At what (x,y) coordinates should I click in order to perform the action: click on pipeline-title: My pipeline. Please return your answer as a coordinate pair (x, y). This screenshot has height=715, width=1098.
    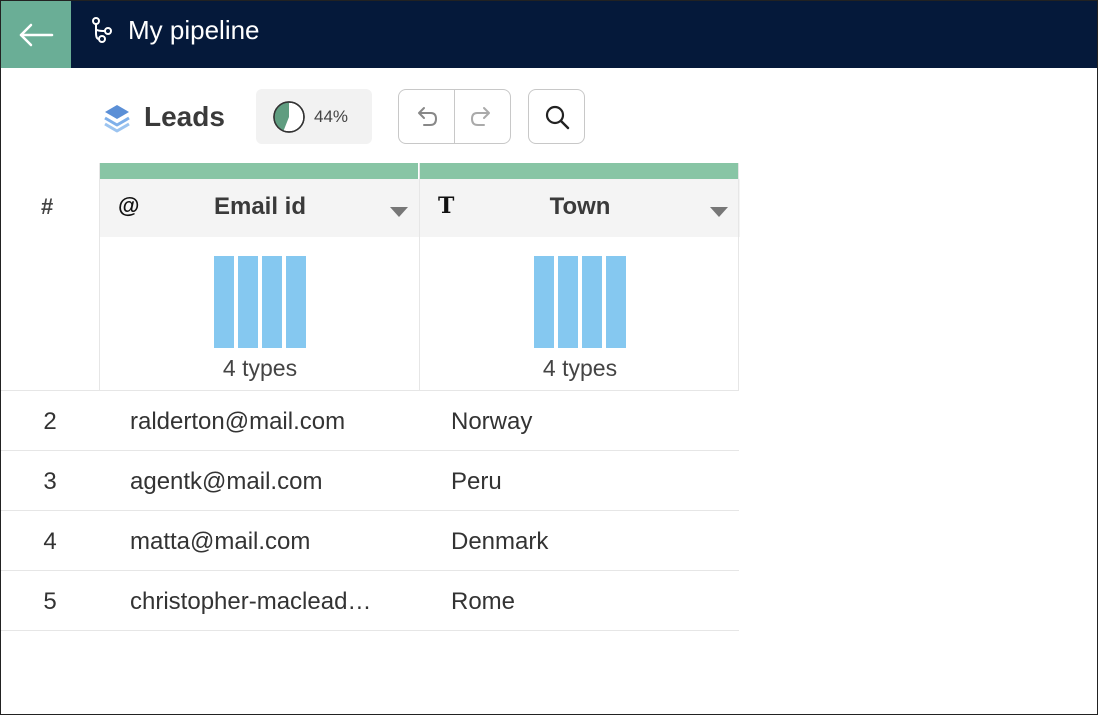
    Looking at the image, I should click on (194, 30).